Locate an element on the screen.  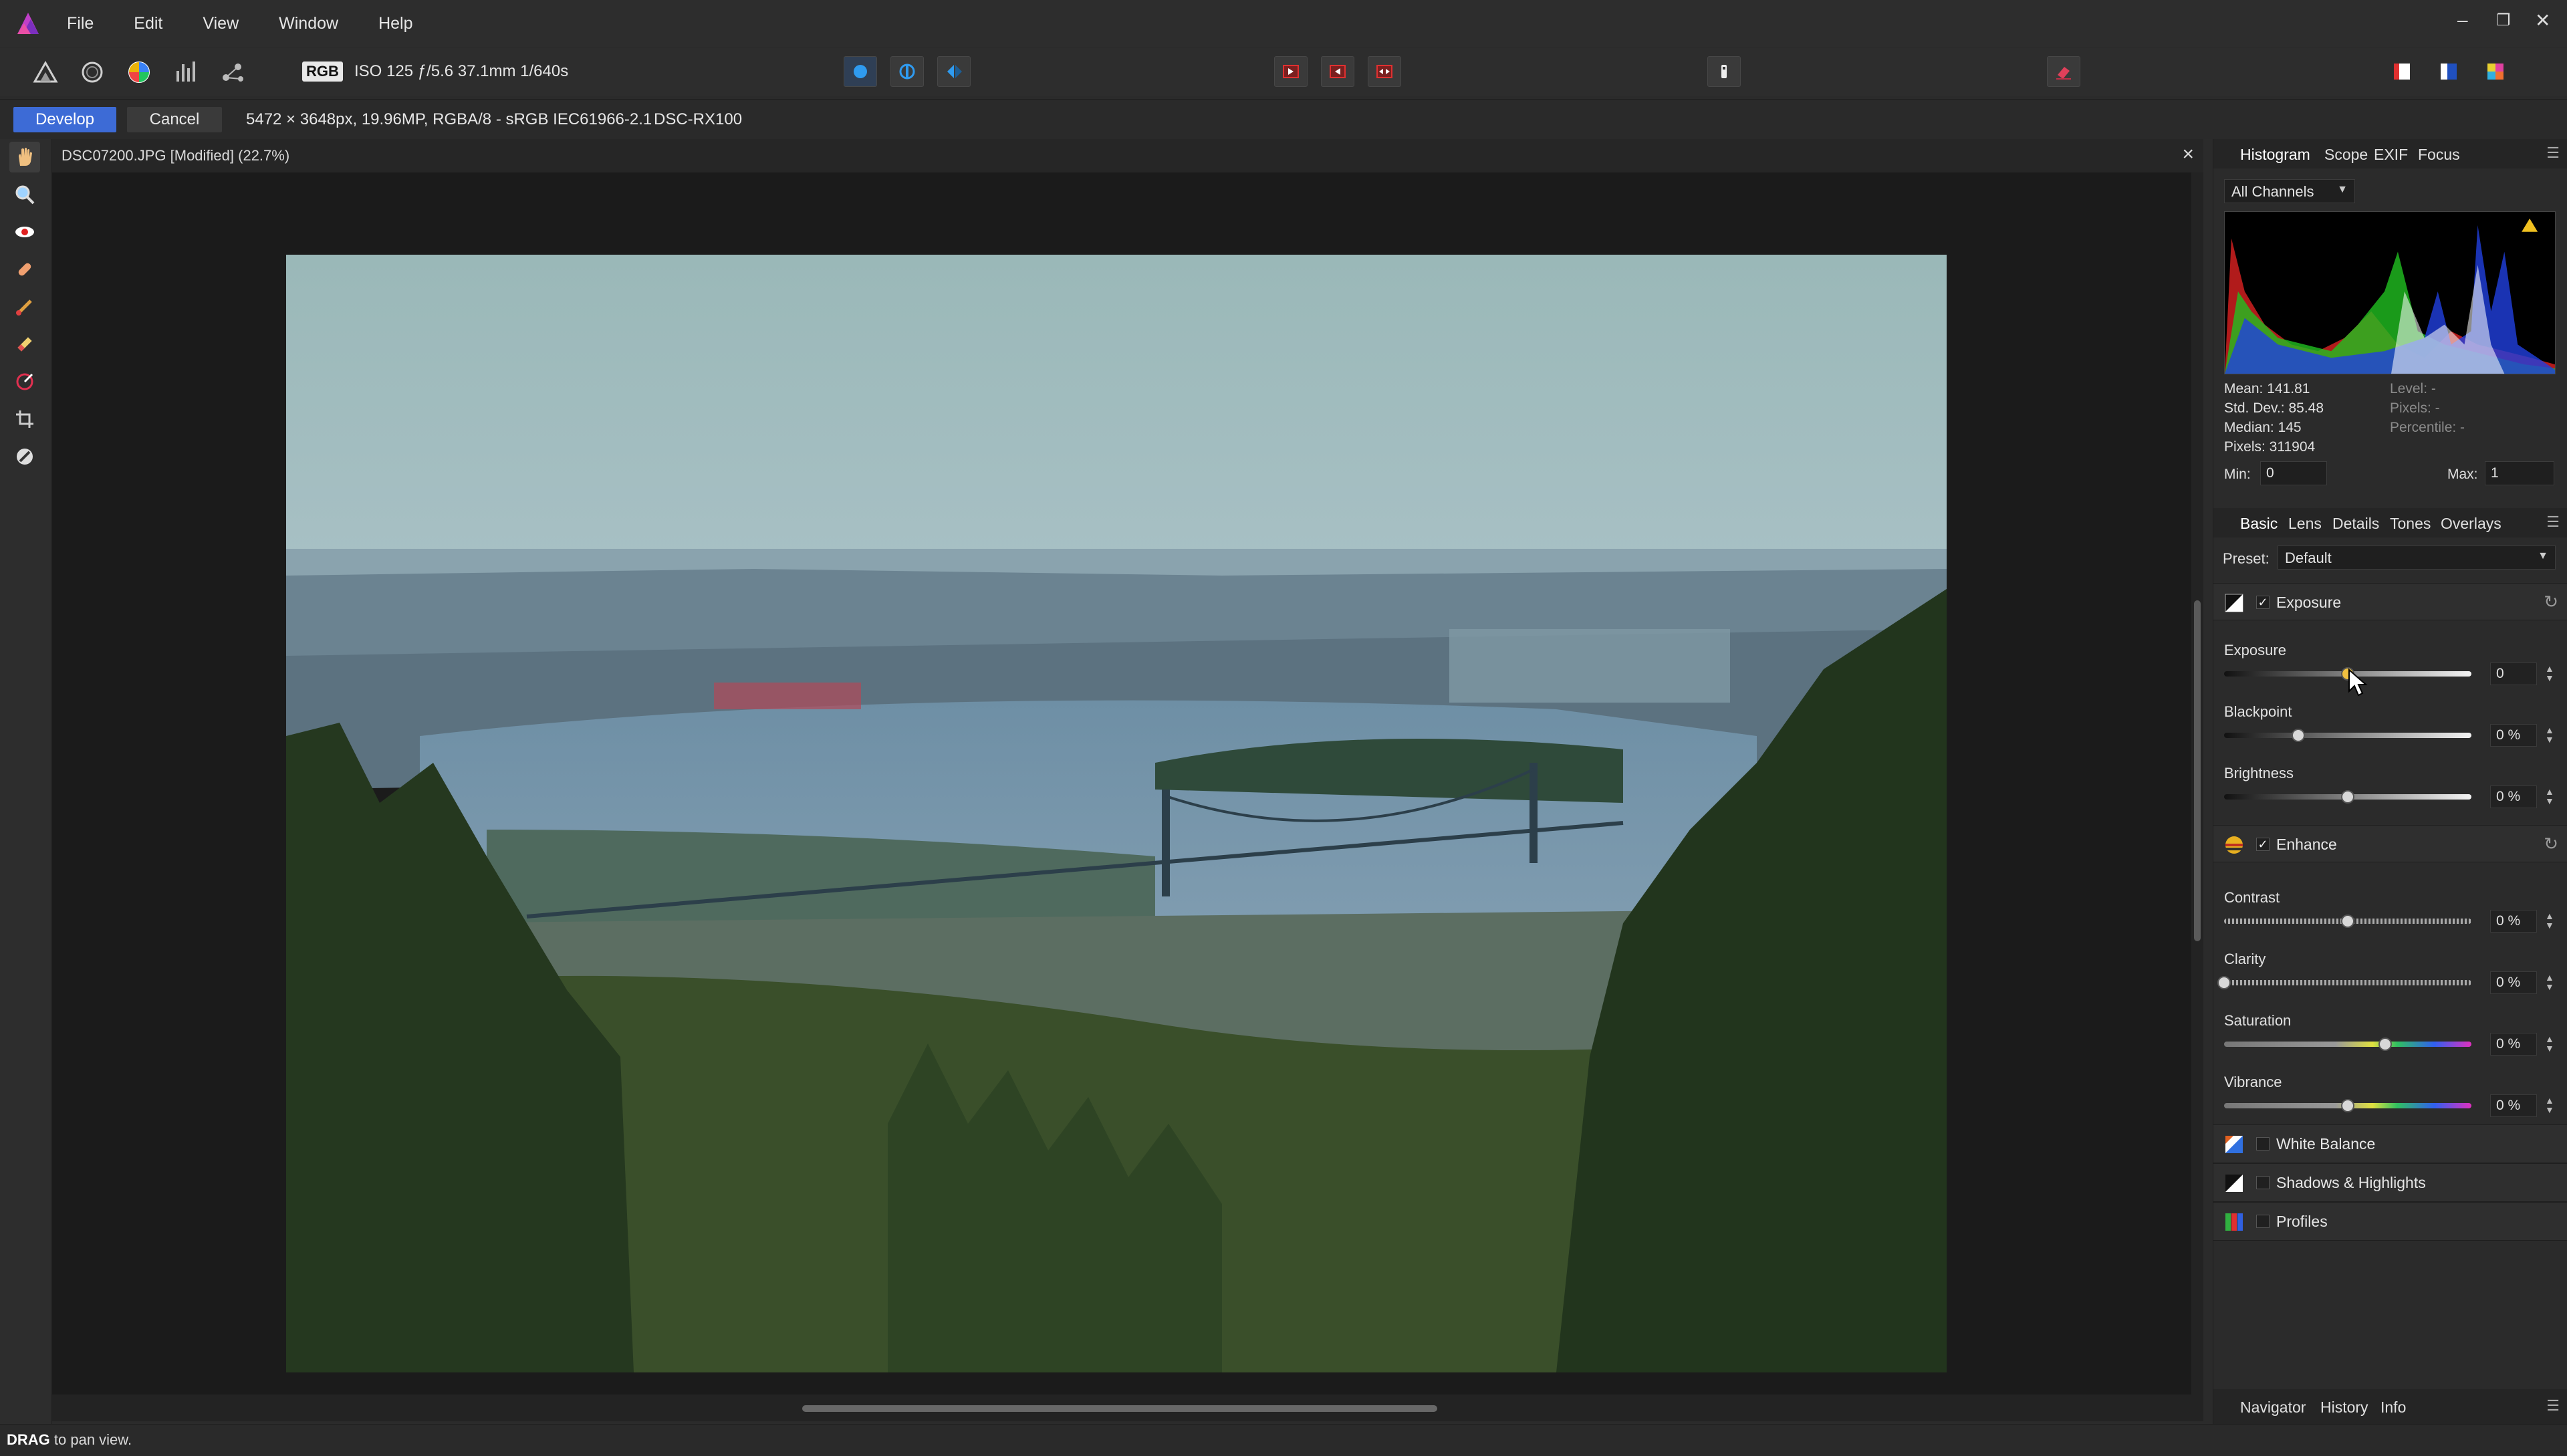
export-persona-icon is located at coordinates (232, 72).